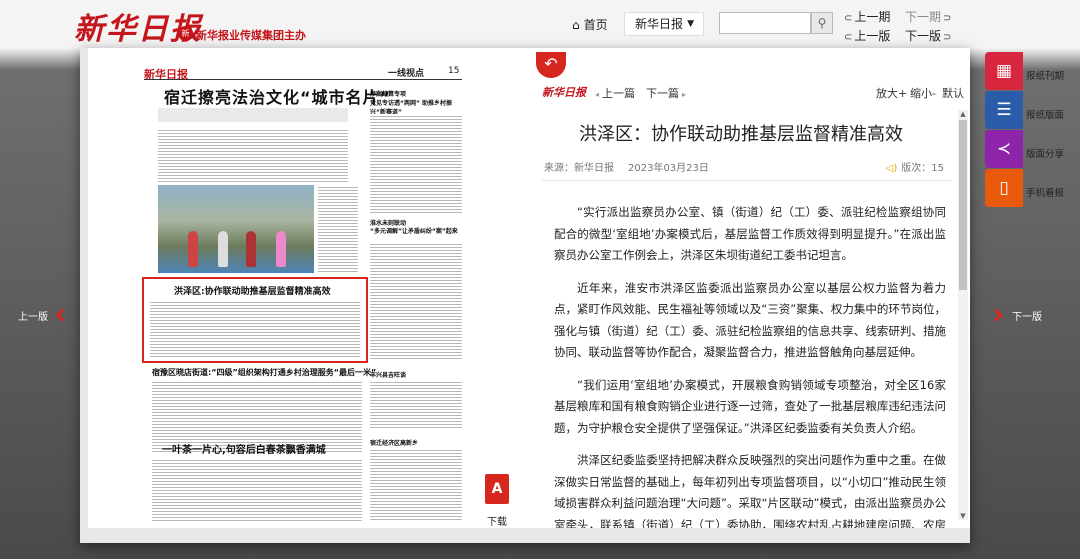  What do you see at coordinates (662, 93) in the screenshot?
I see `next-article-label: 下一篇` at bounding box center [662, 93].